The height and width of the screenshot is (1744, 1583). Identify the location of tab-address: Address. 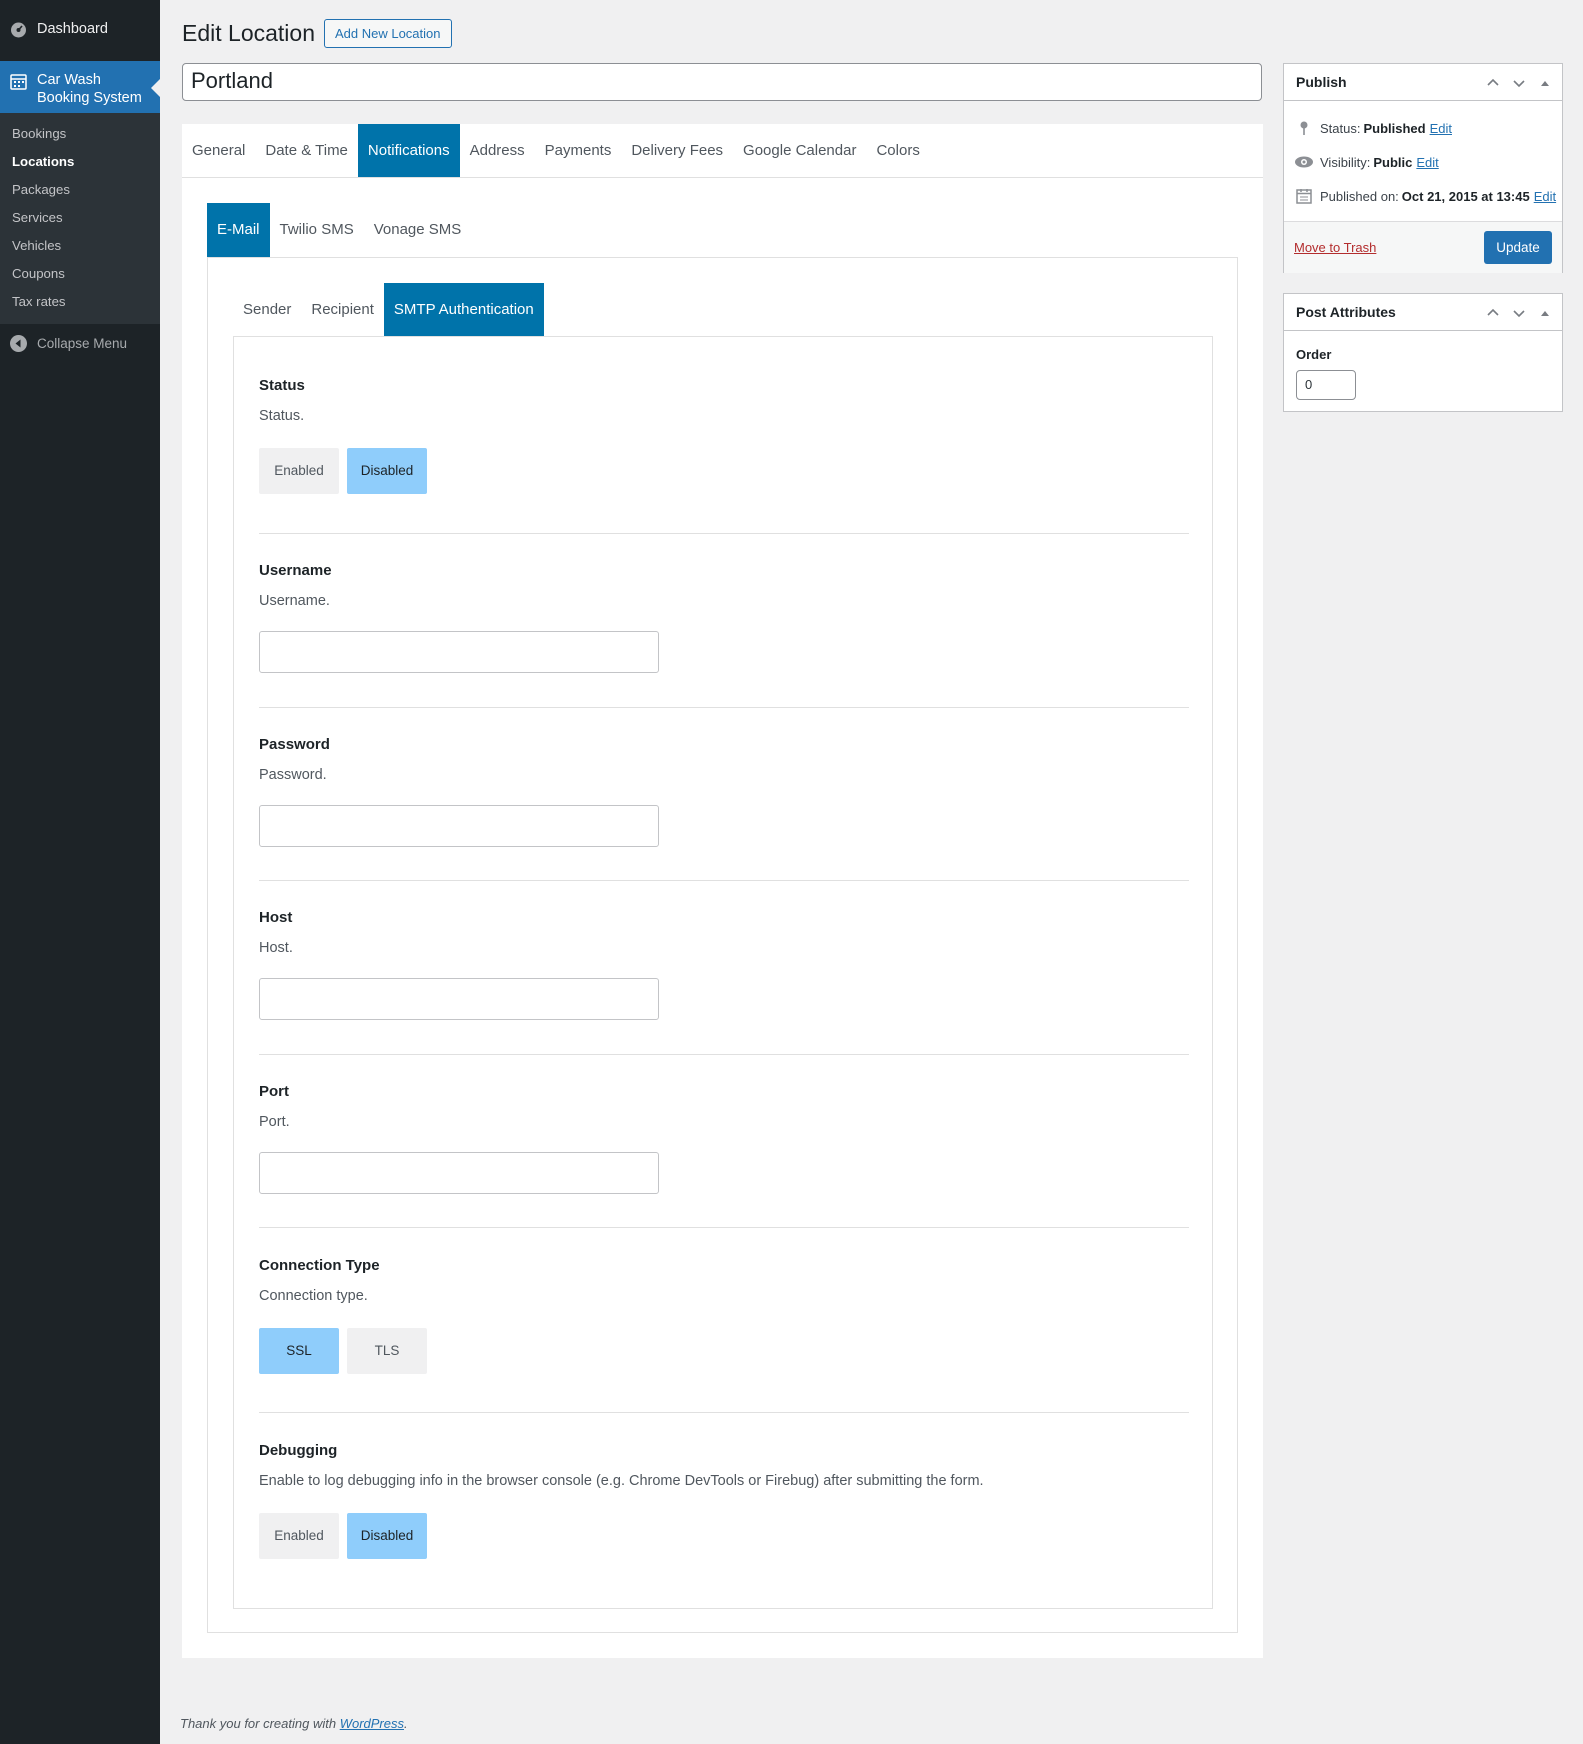
(497, 150).